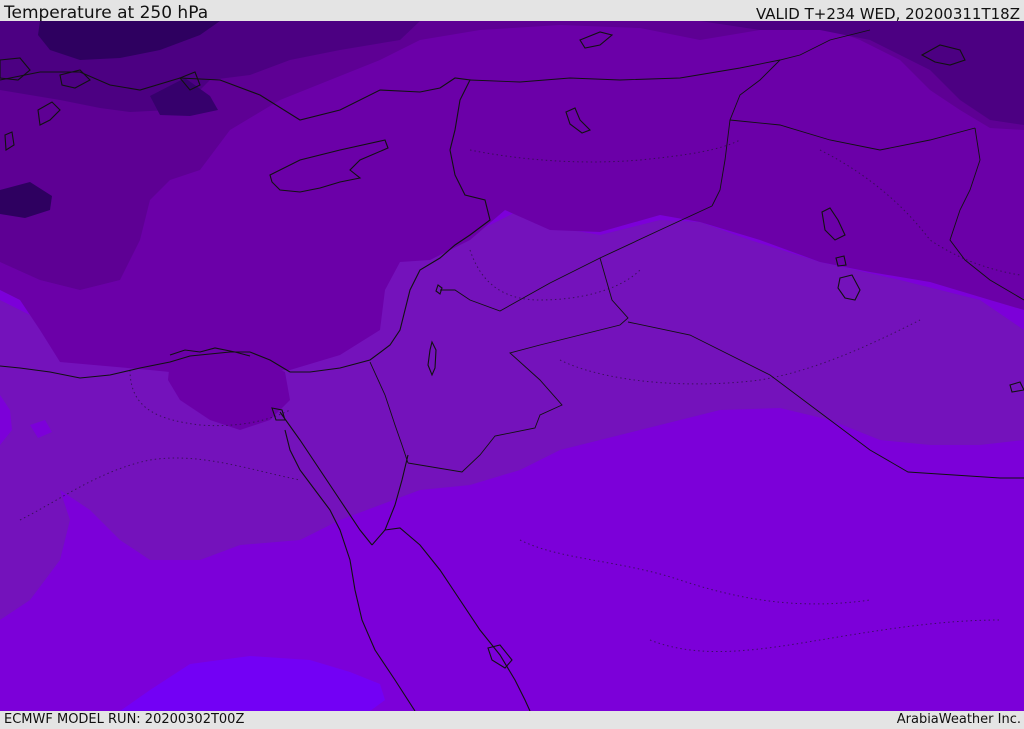 This screenshot has width=1024, height=729. Describe the element at coordinates (106, 13) in the screenshot. I see `map-title: Temperature at 250 hPa` at that location.